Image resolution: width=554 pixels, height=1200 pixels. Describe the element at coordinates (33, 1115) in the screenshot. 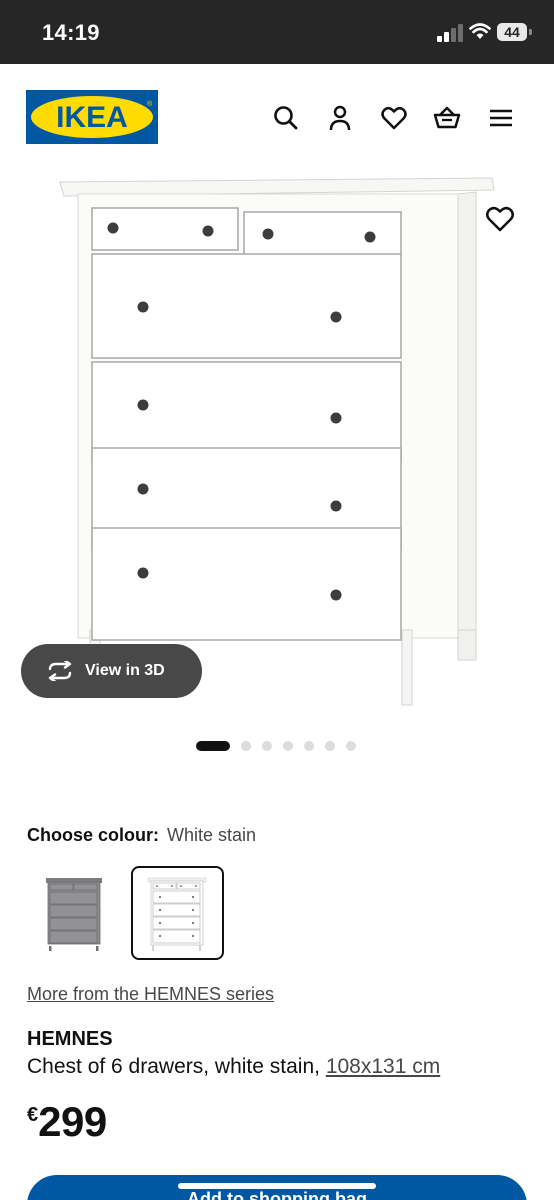

I see `price-currency: €` at that location.